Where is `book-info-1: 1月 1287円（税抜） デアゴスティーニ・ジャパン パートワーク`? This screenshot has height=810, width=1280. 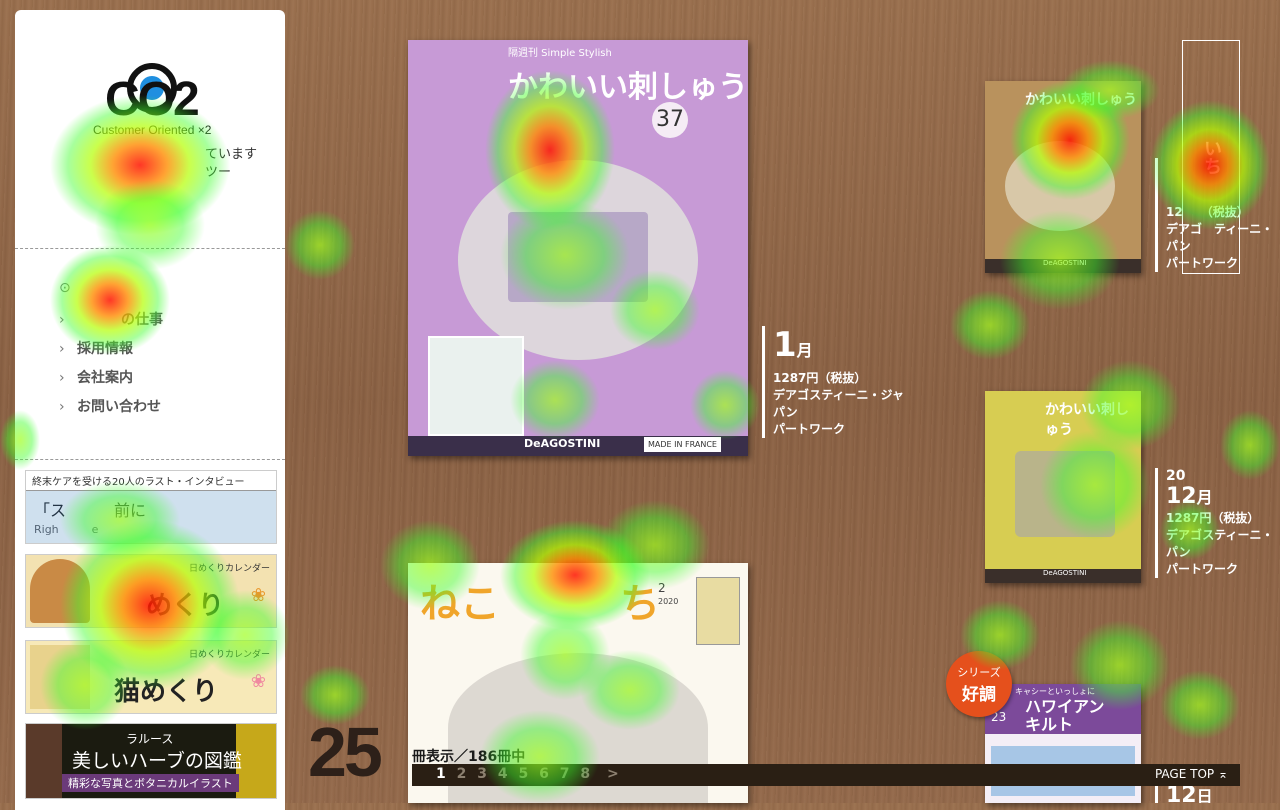
book-info-1: 1月 1287円（税抜） デアゴスティーニ・ジャパン パートワーク is located at coordinates (837, 382).